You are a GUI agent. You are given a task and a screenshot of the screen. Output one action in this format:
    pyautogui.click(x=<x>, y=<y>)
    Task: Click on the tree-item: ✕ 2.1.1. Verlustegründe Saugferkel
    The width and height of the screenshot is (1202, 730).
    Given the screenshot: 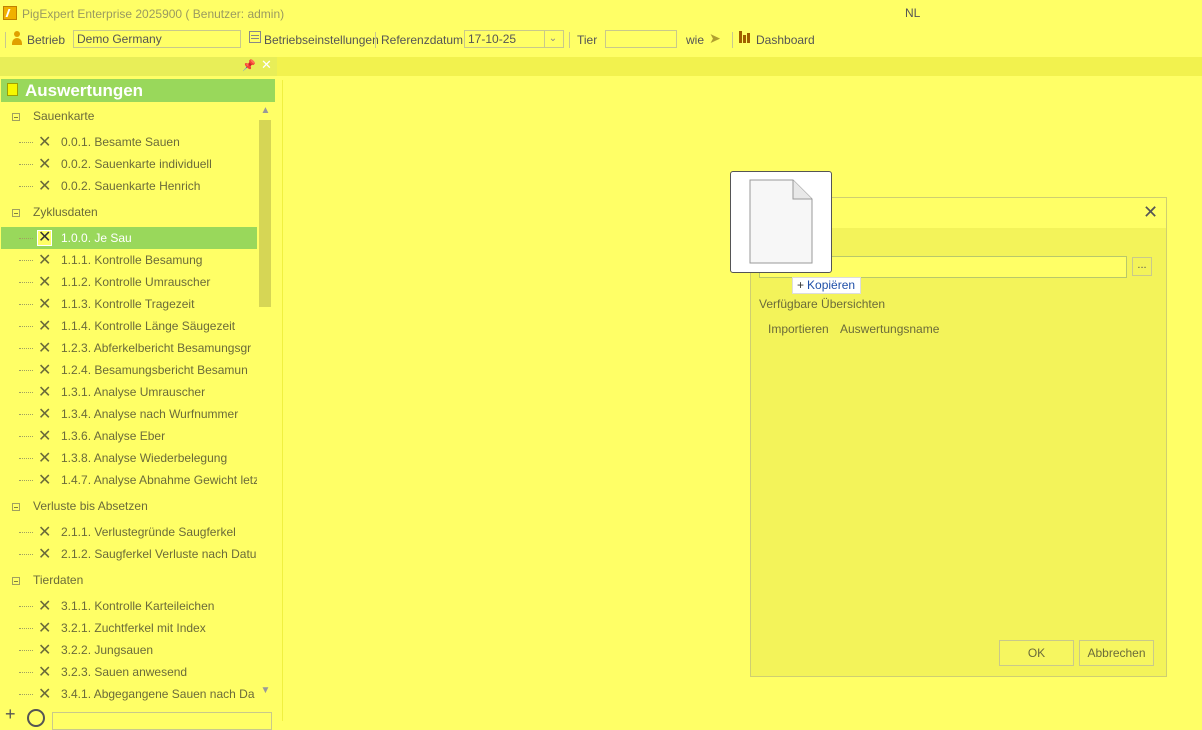 What is the action you would take?
    pyautogui.click(x=129, y=532)
    